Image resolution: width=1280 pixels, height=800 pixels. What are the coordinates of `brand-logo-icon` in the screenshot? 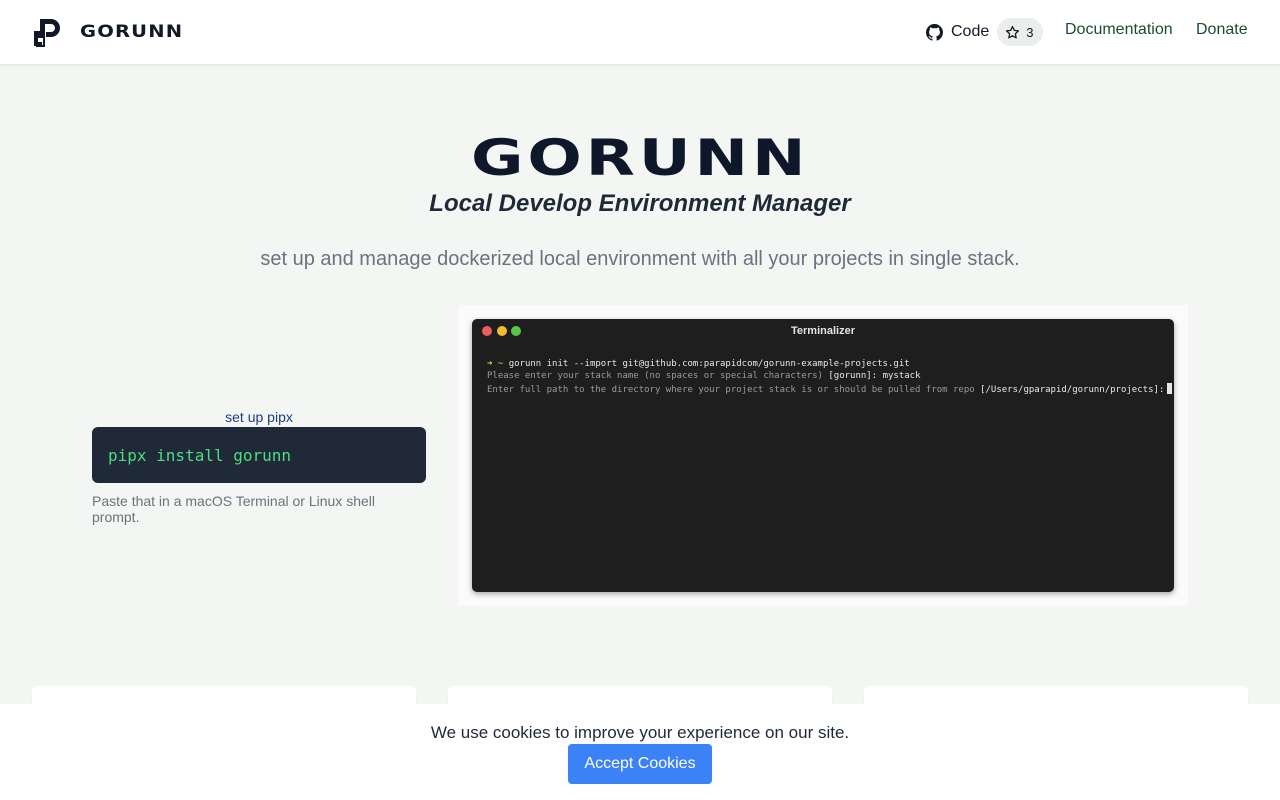 It's located at (47, 33).